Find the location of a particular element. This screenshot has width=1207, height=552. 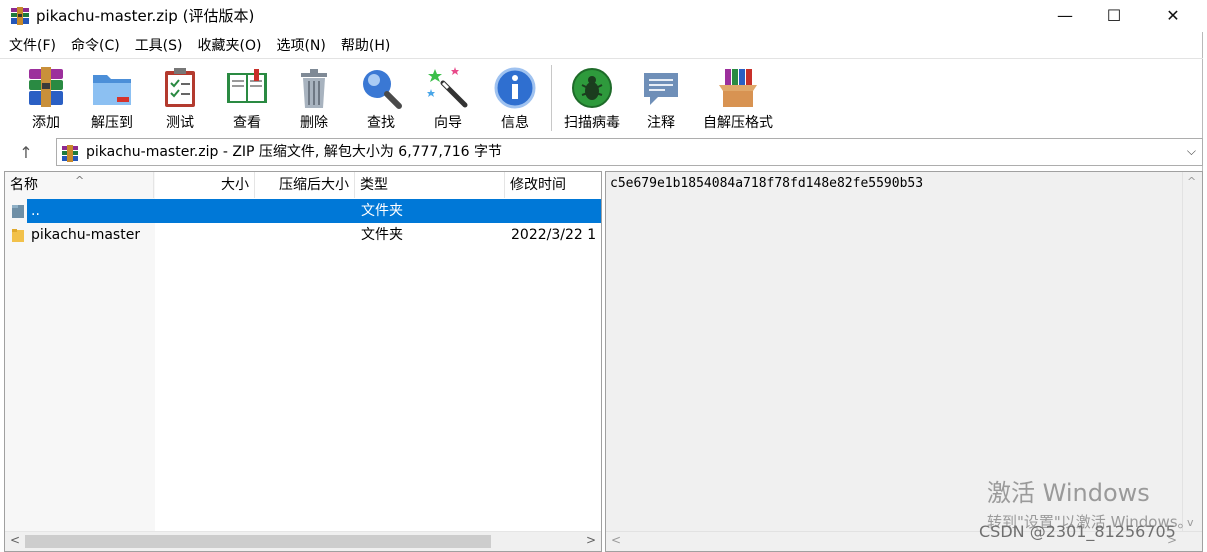

menu-options: 选项(N) is located at coordinates (299, 46).